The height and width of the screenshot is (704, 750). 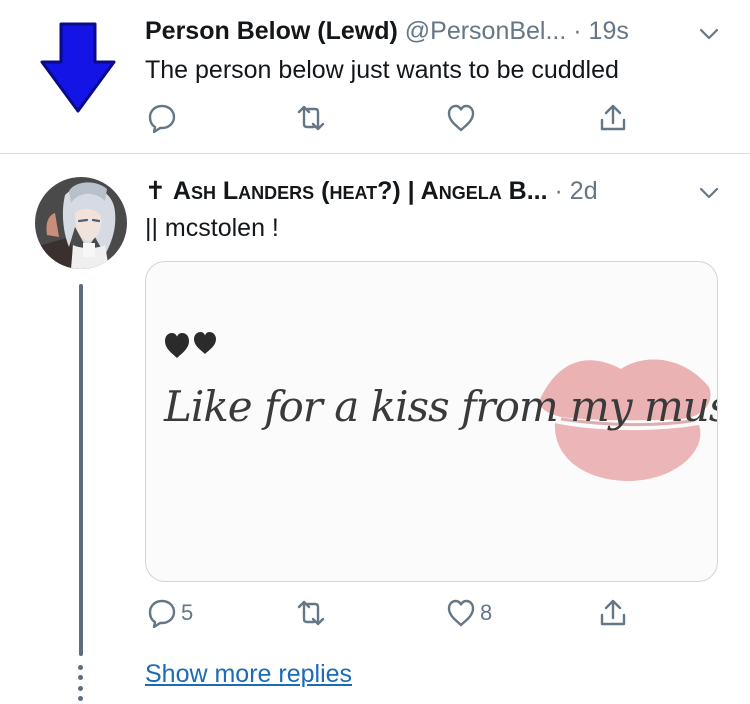 I want to click on timestamp: 2d, so click(x=584, y=191).